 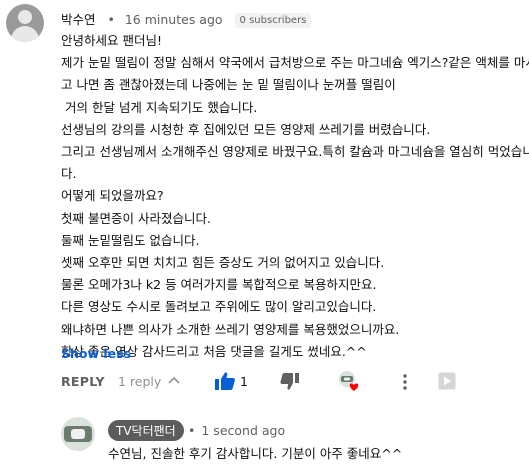 I want to click on creator-avatar-icon, so click(x=349, y=381).